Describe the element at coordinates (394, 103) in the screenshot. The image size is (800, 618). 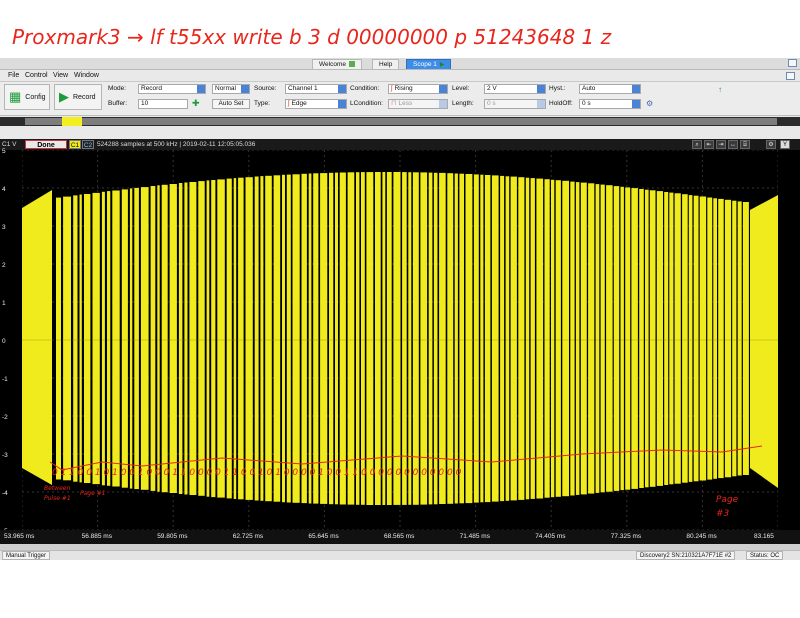
I see `less-icon: ⊓` at that location.